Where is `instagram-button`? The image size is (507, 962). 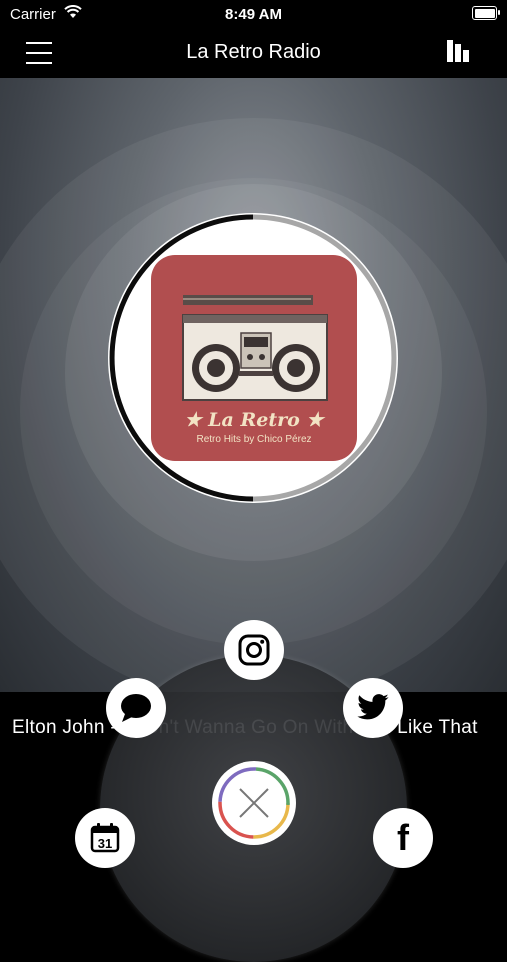 instagram-button is located at coordinates (254, 650).